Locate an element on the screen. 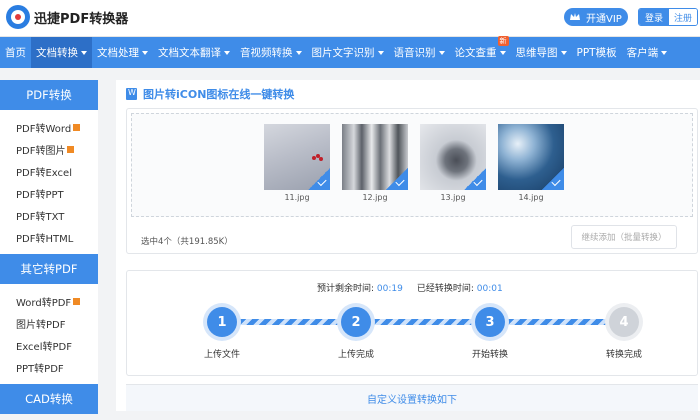 The width and height of the screenshot is (700, 420). open-vip-button: 开通VIP is located at coordinates (596, 17).